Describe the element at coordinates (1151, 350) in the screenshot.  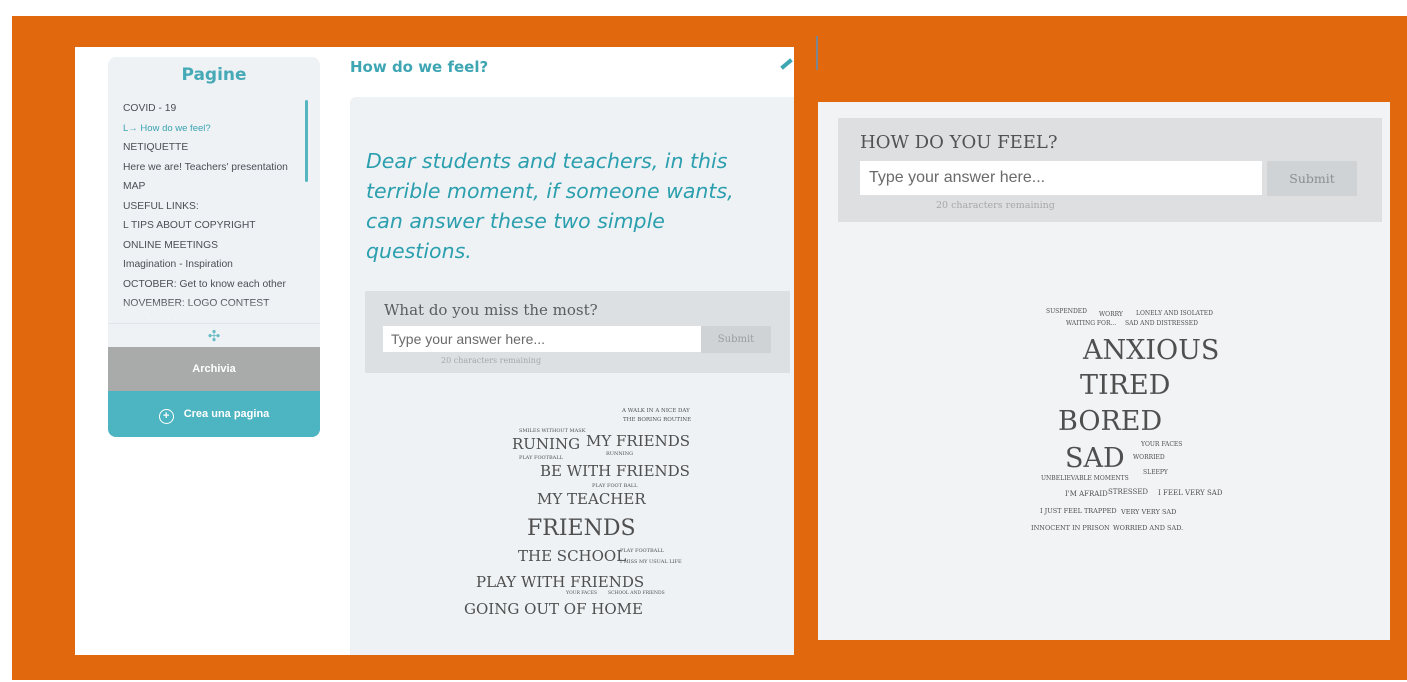
I see `cloud-word: ANXIOUS` at that location.